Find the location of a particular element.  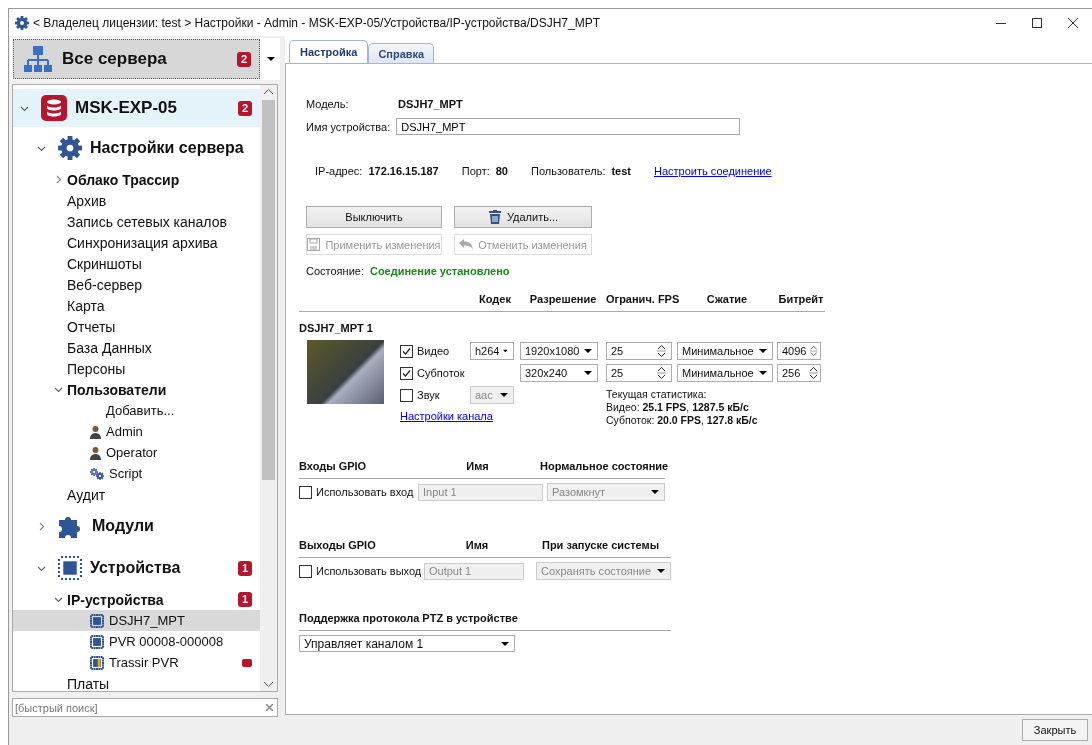

model-value: DSJH7_MPT is located at coordinates (430, 104).